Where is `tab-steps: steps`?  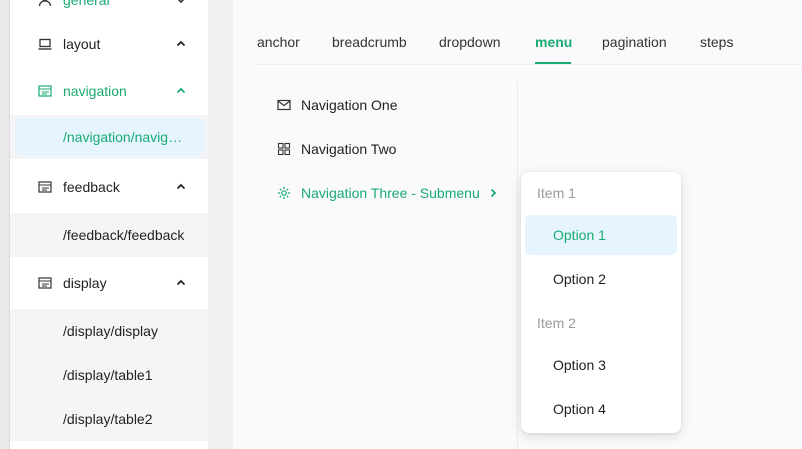
tab-steps: steps is located at coordinates (716, 42).